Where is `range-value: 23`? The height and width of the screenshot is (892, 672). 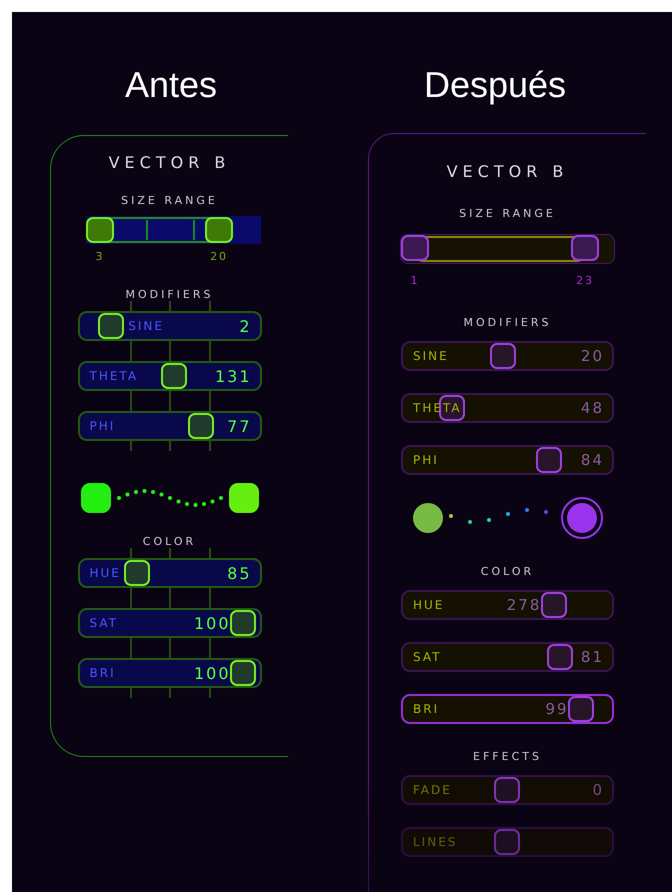
range-value: 23 is located at coordinates (585, 280).